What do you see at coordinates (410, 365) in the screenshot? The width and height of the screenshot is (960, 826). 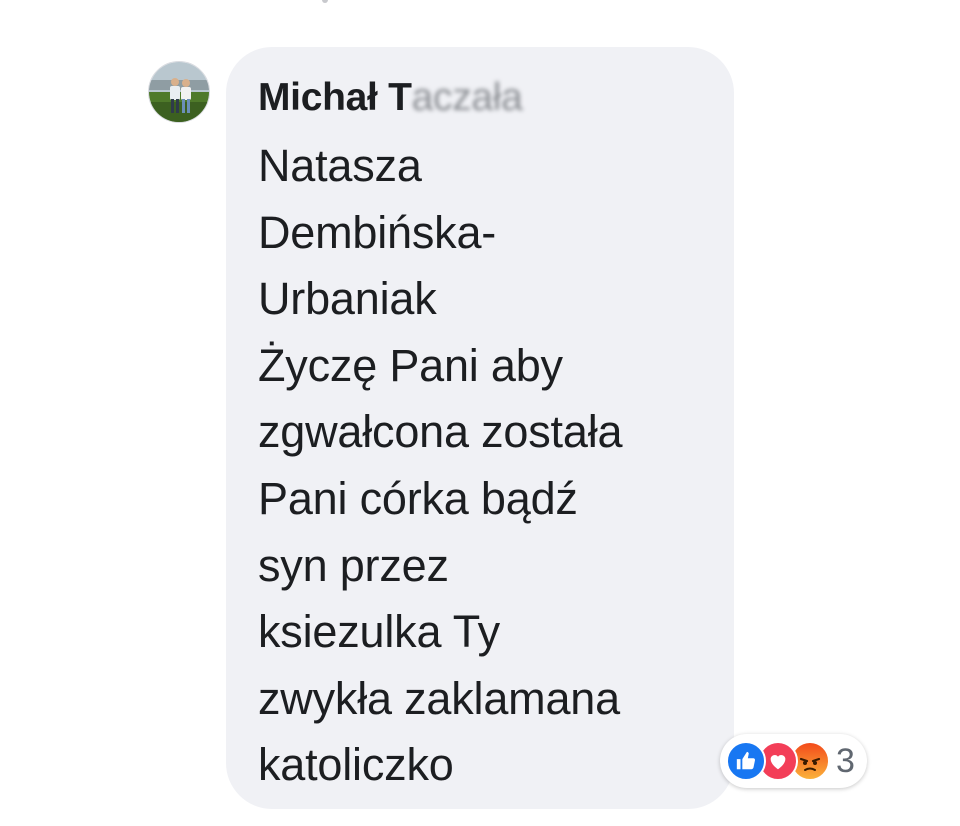 I see `comment-text-line: Życzę Pani aby` at bounding box center [410, 365].